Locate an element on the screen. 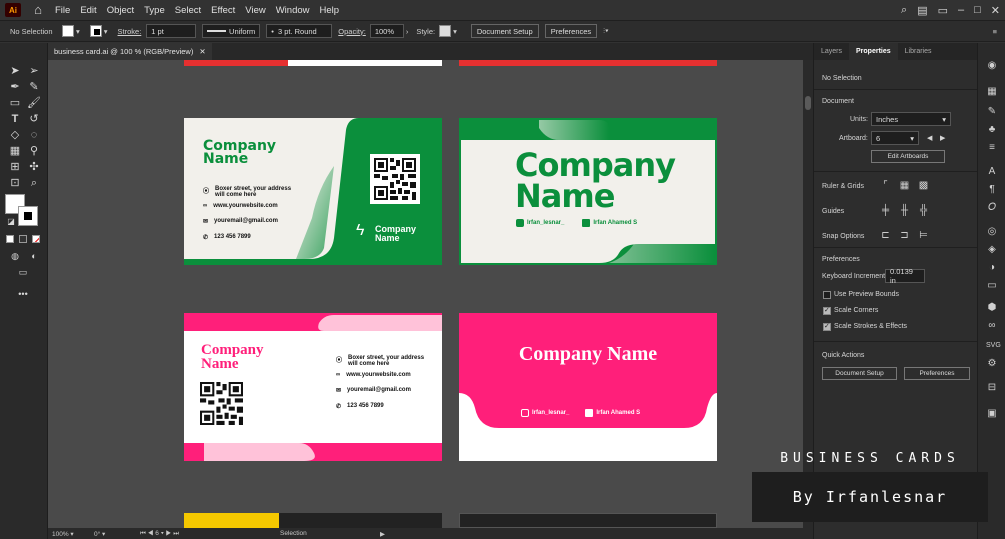 The height and width of the screenshot is (539, 1005). menu-edit: Edit is located at coordinates (88, 10).